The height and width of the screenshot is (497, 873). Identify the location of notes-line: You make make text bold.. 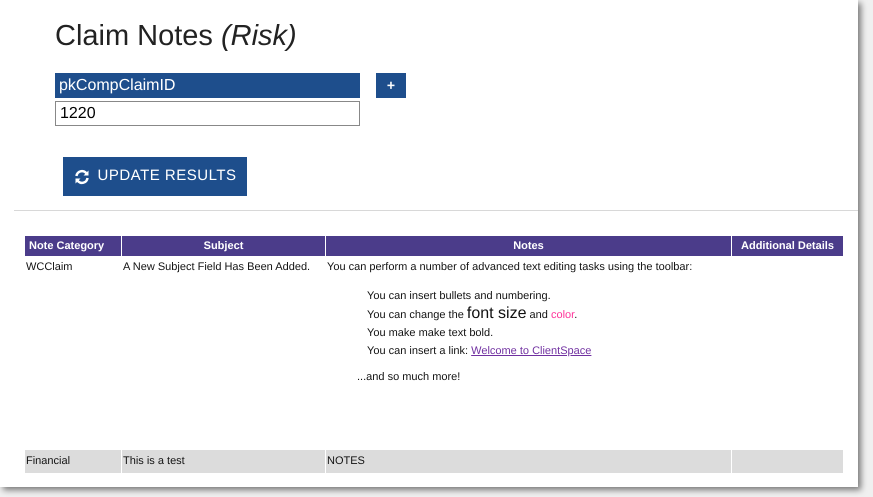
(430, 333).